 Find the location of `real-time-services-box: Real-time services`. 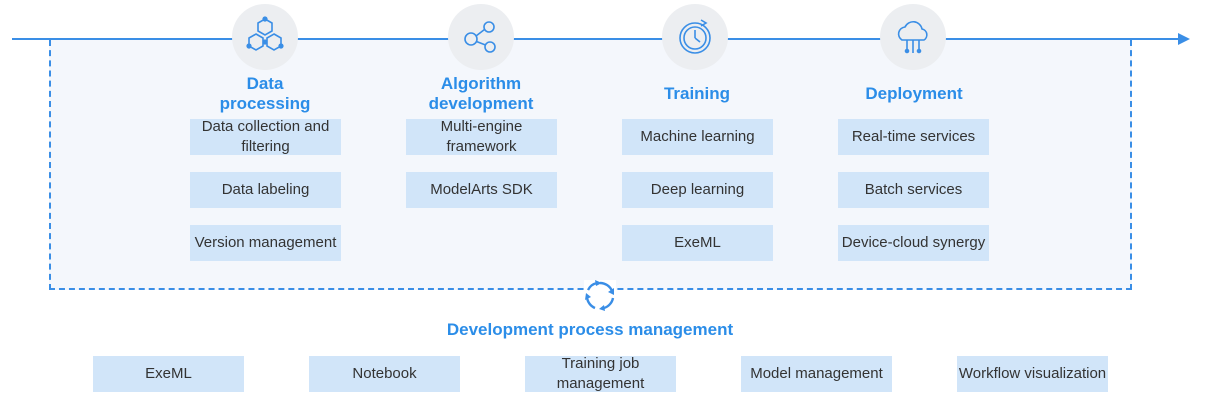

real-time-services-box: Real-time services is located at coordinates (913, 137).